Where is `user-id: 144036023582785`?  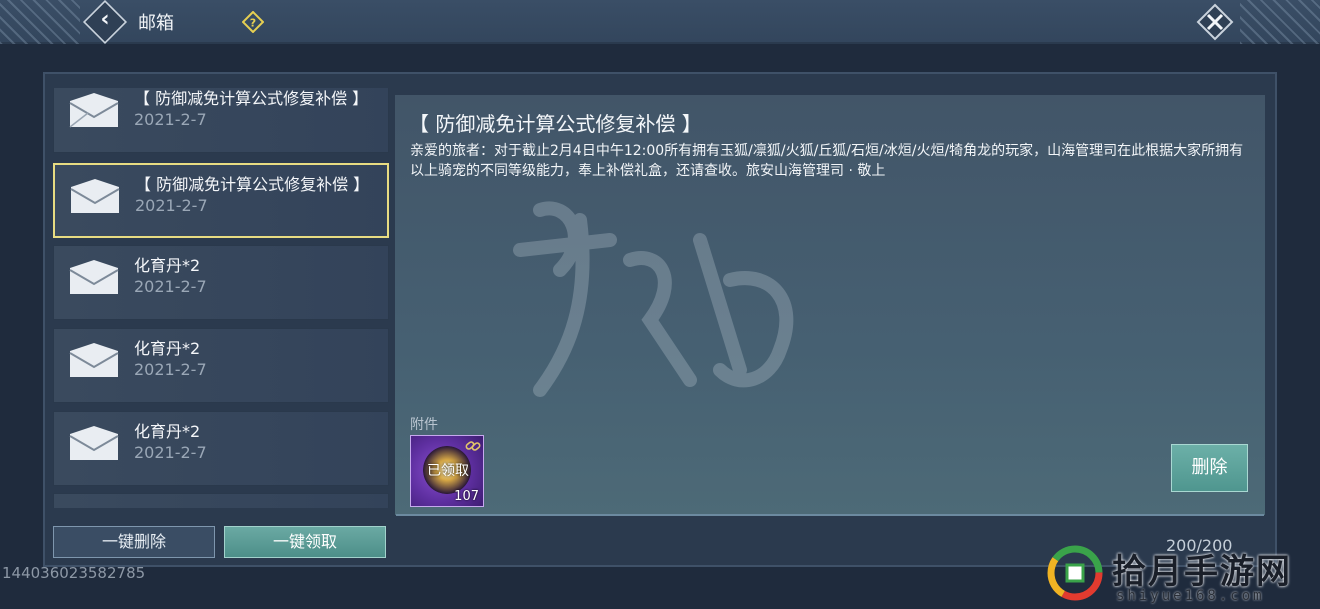 user-id: 144036023582785 is located at coordinates (74, 573).